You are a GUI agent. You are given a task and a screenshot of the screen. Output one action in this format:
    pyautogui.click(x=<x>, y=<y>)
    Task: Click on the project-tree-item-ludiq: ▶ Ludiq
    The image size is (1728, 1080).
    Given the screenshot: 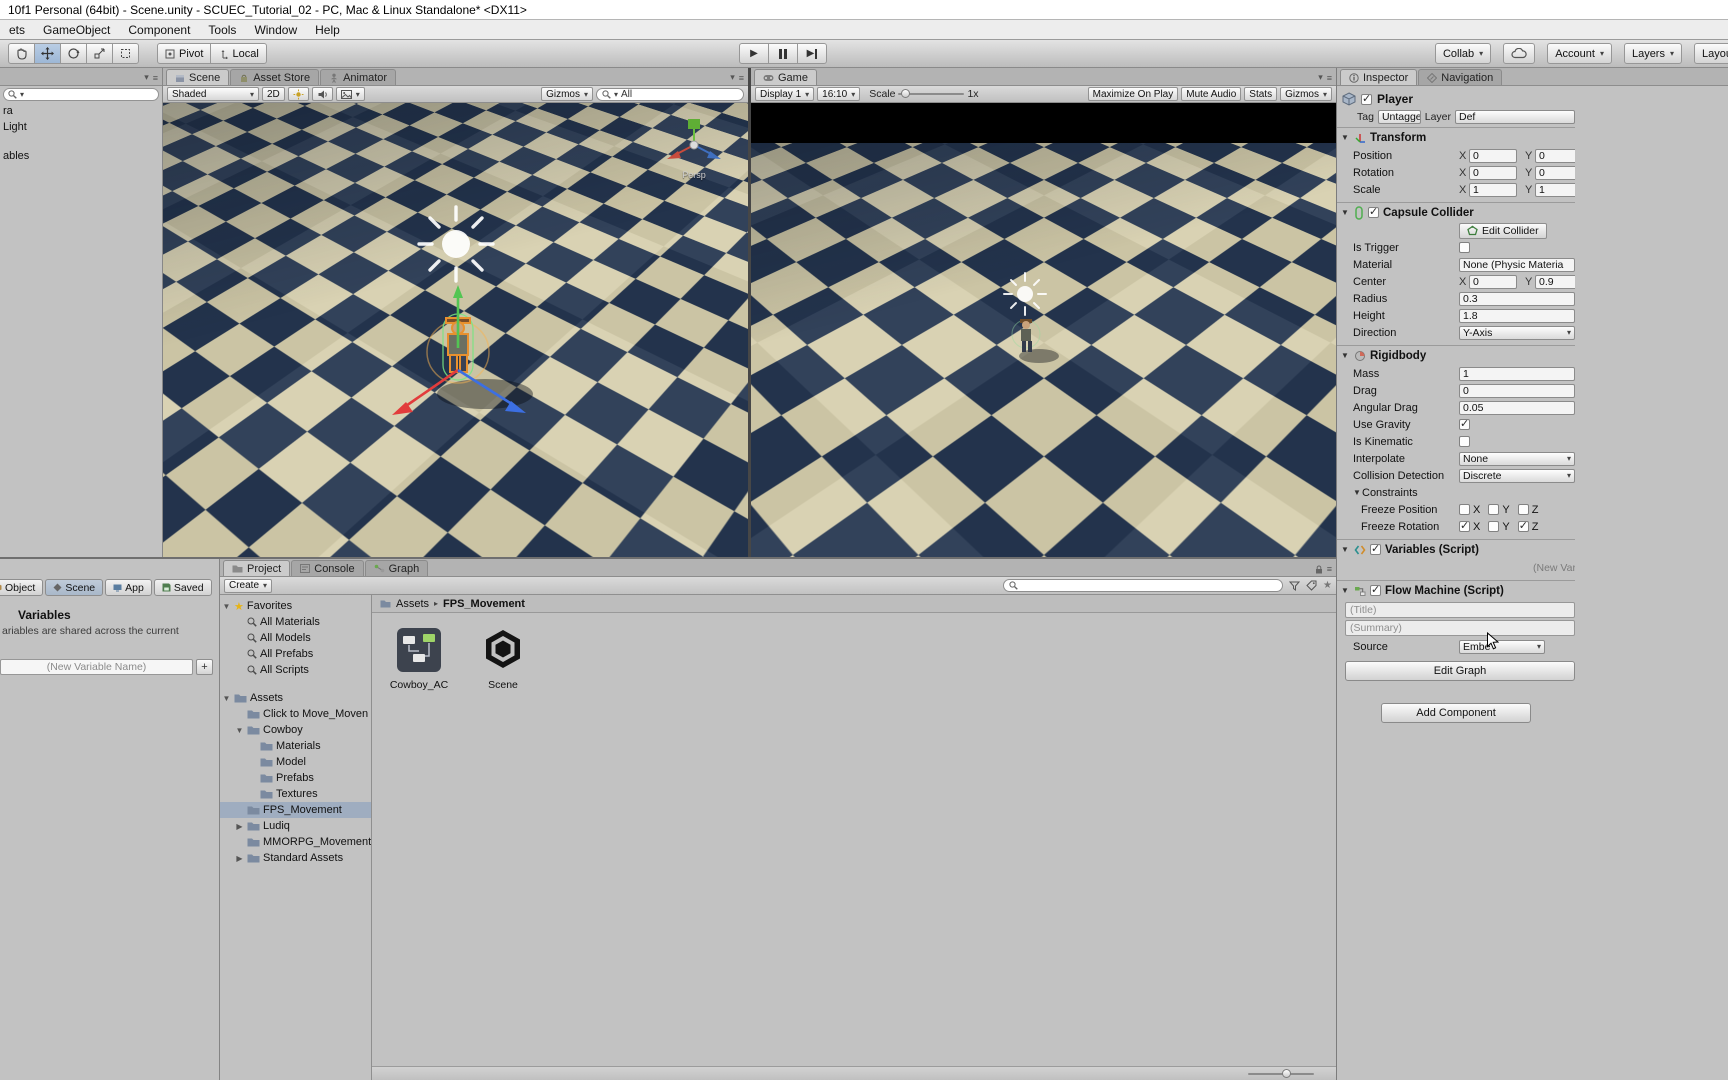 What is the action you would take?
    pyautogui.click(x=295, y=826)
    